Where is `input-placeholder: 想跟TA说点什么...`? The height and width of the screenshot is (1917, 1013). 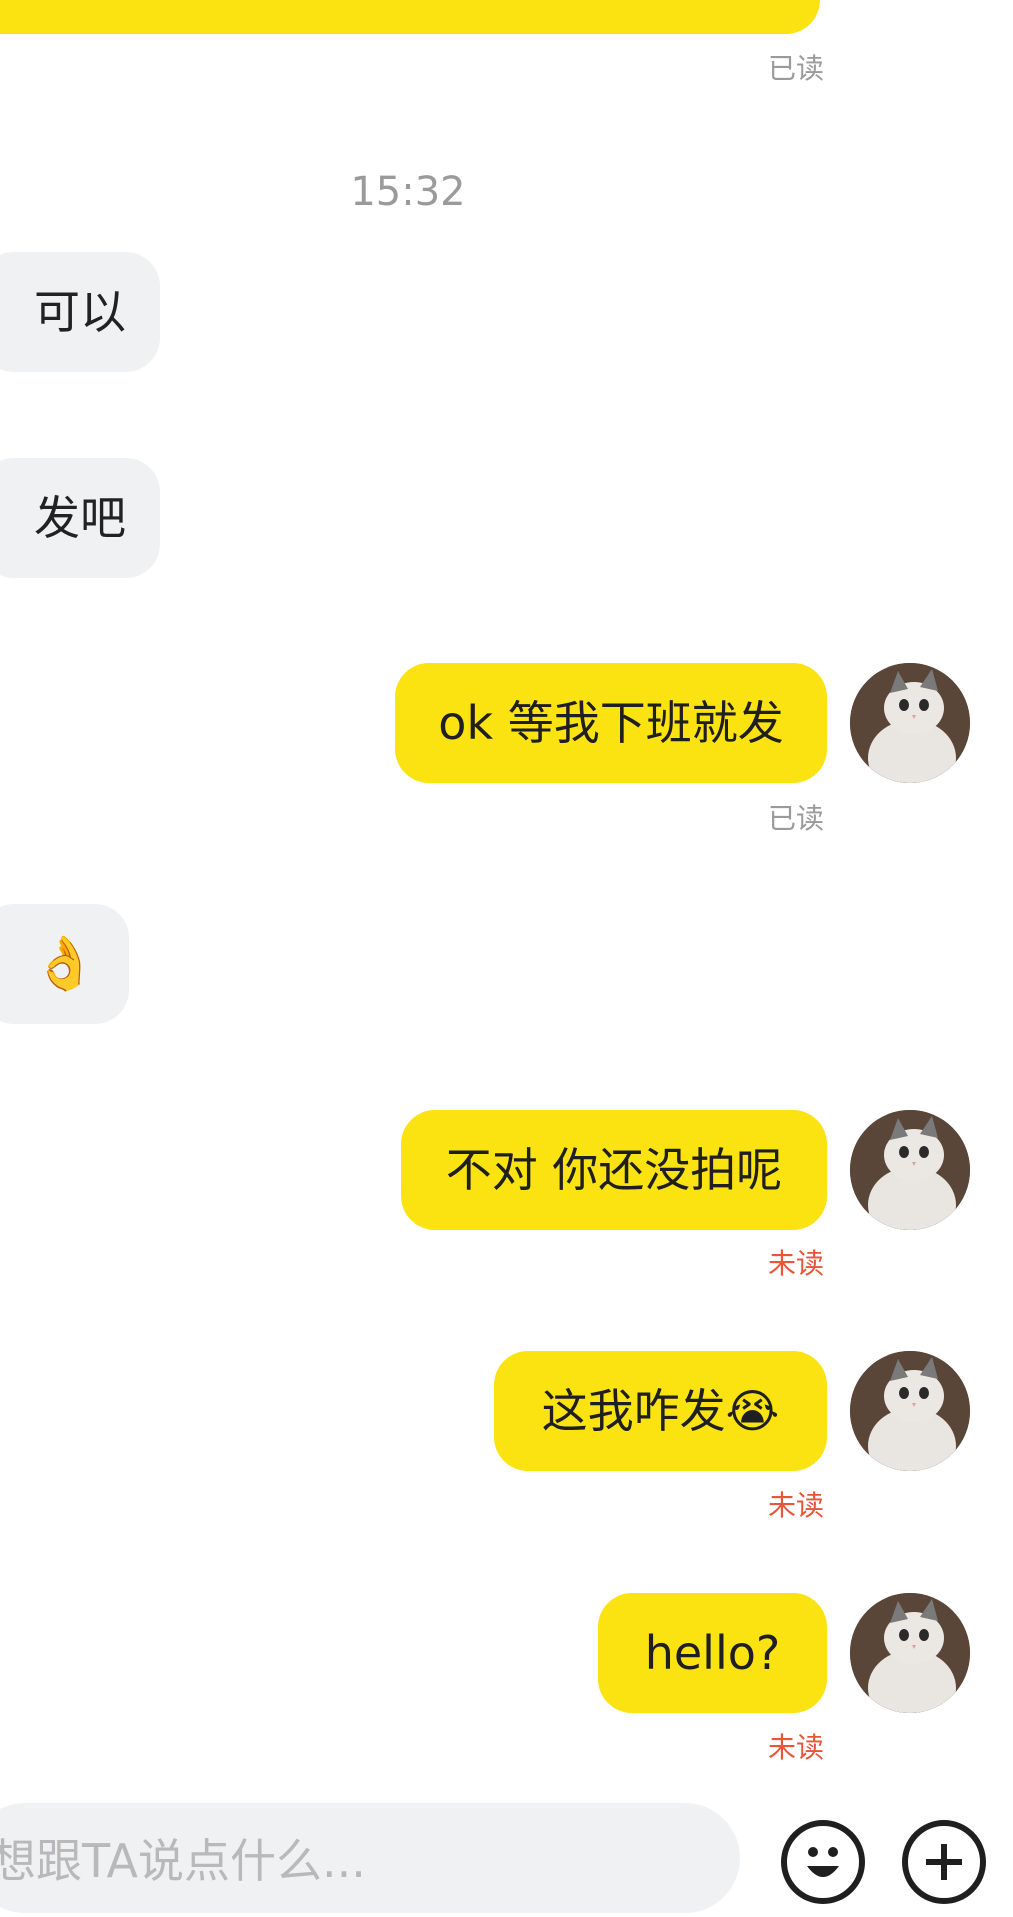
input-placeholder: 想跟TA说点什么... is located at coordinates (183, 1861).